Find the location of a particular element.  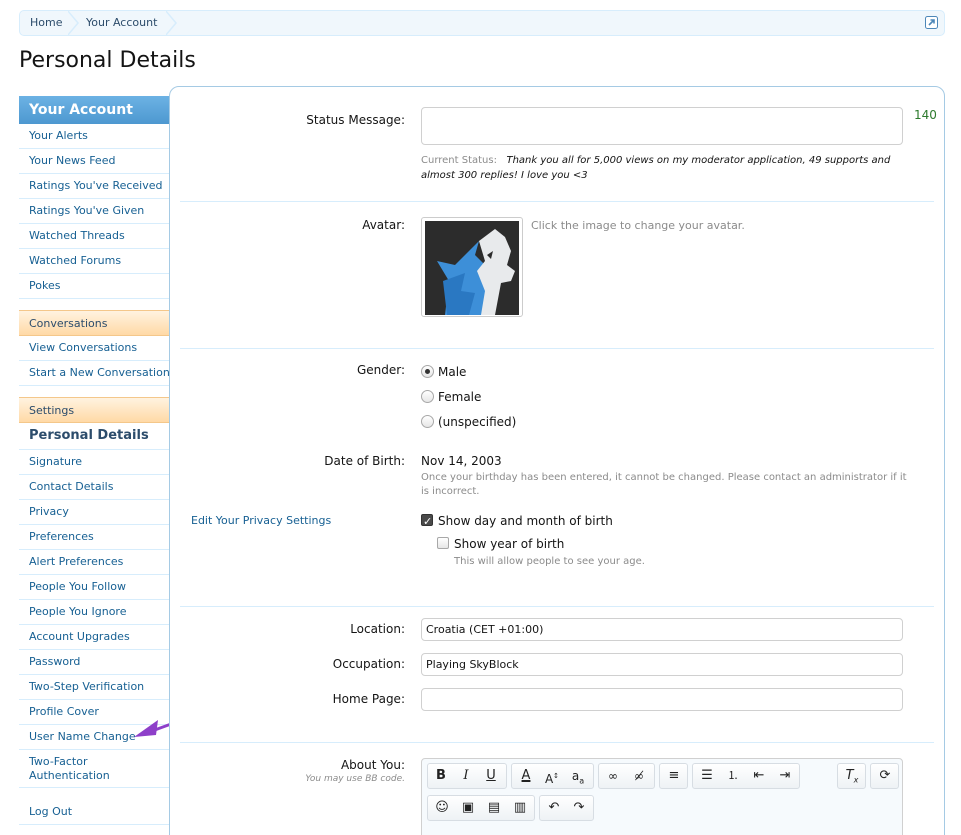

avatar-label: Avatar: is located at coordinates (383, 225).